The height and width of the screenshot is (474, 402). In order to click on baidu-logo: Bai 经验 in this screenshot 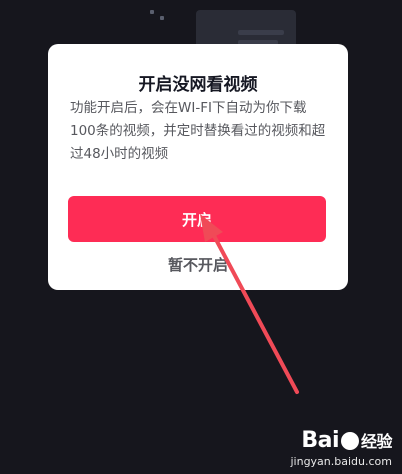, I will do `click(346, 440)`.